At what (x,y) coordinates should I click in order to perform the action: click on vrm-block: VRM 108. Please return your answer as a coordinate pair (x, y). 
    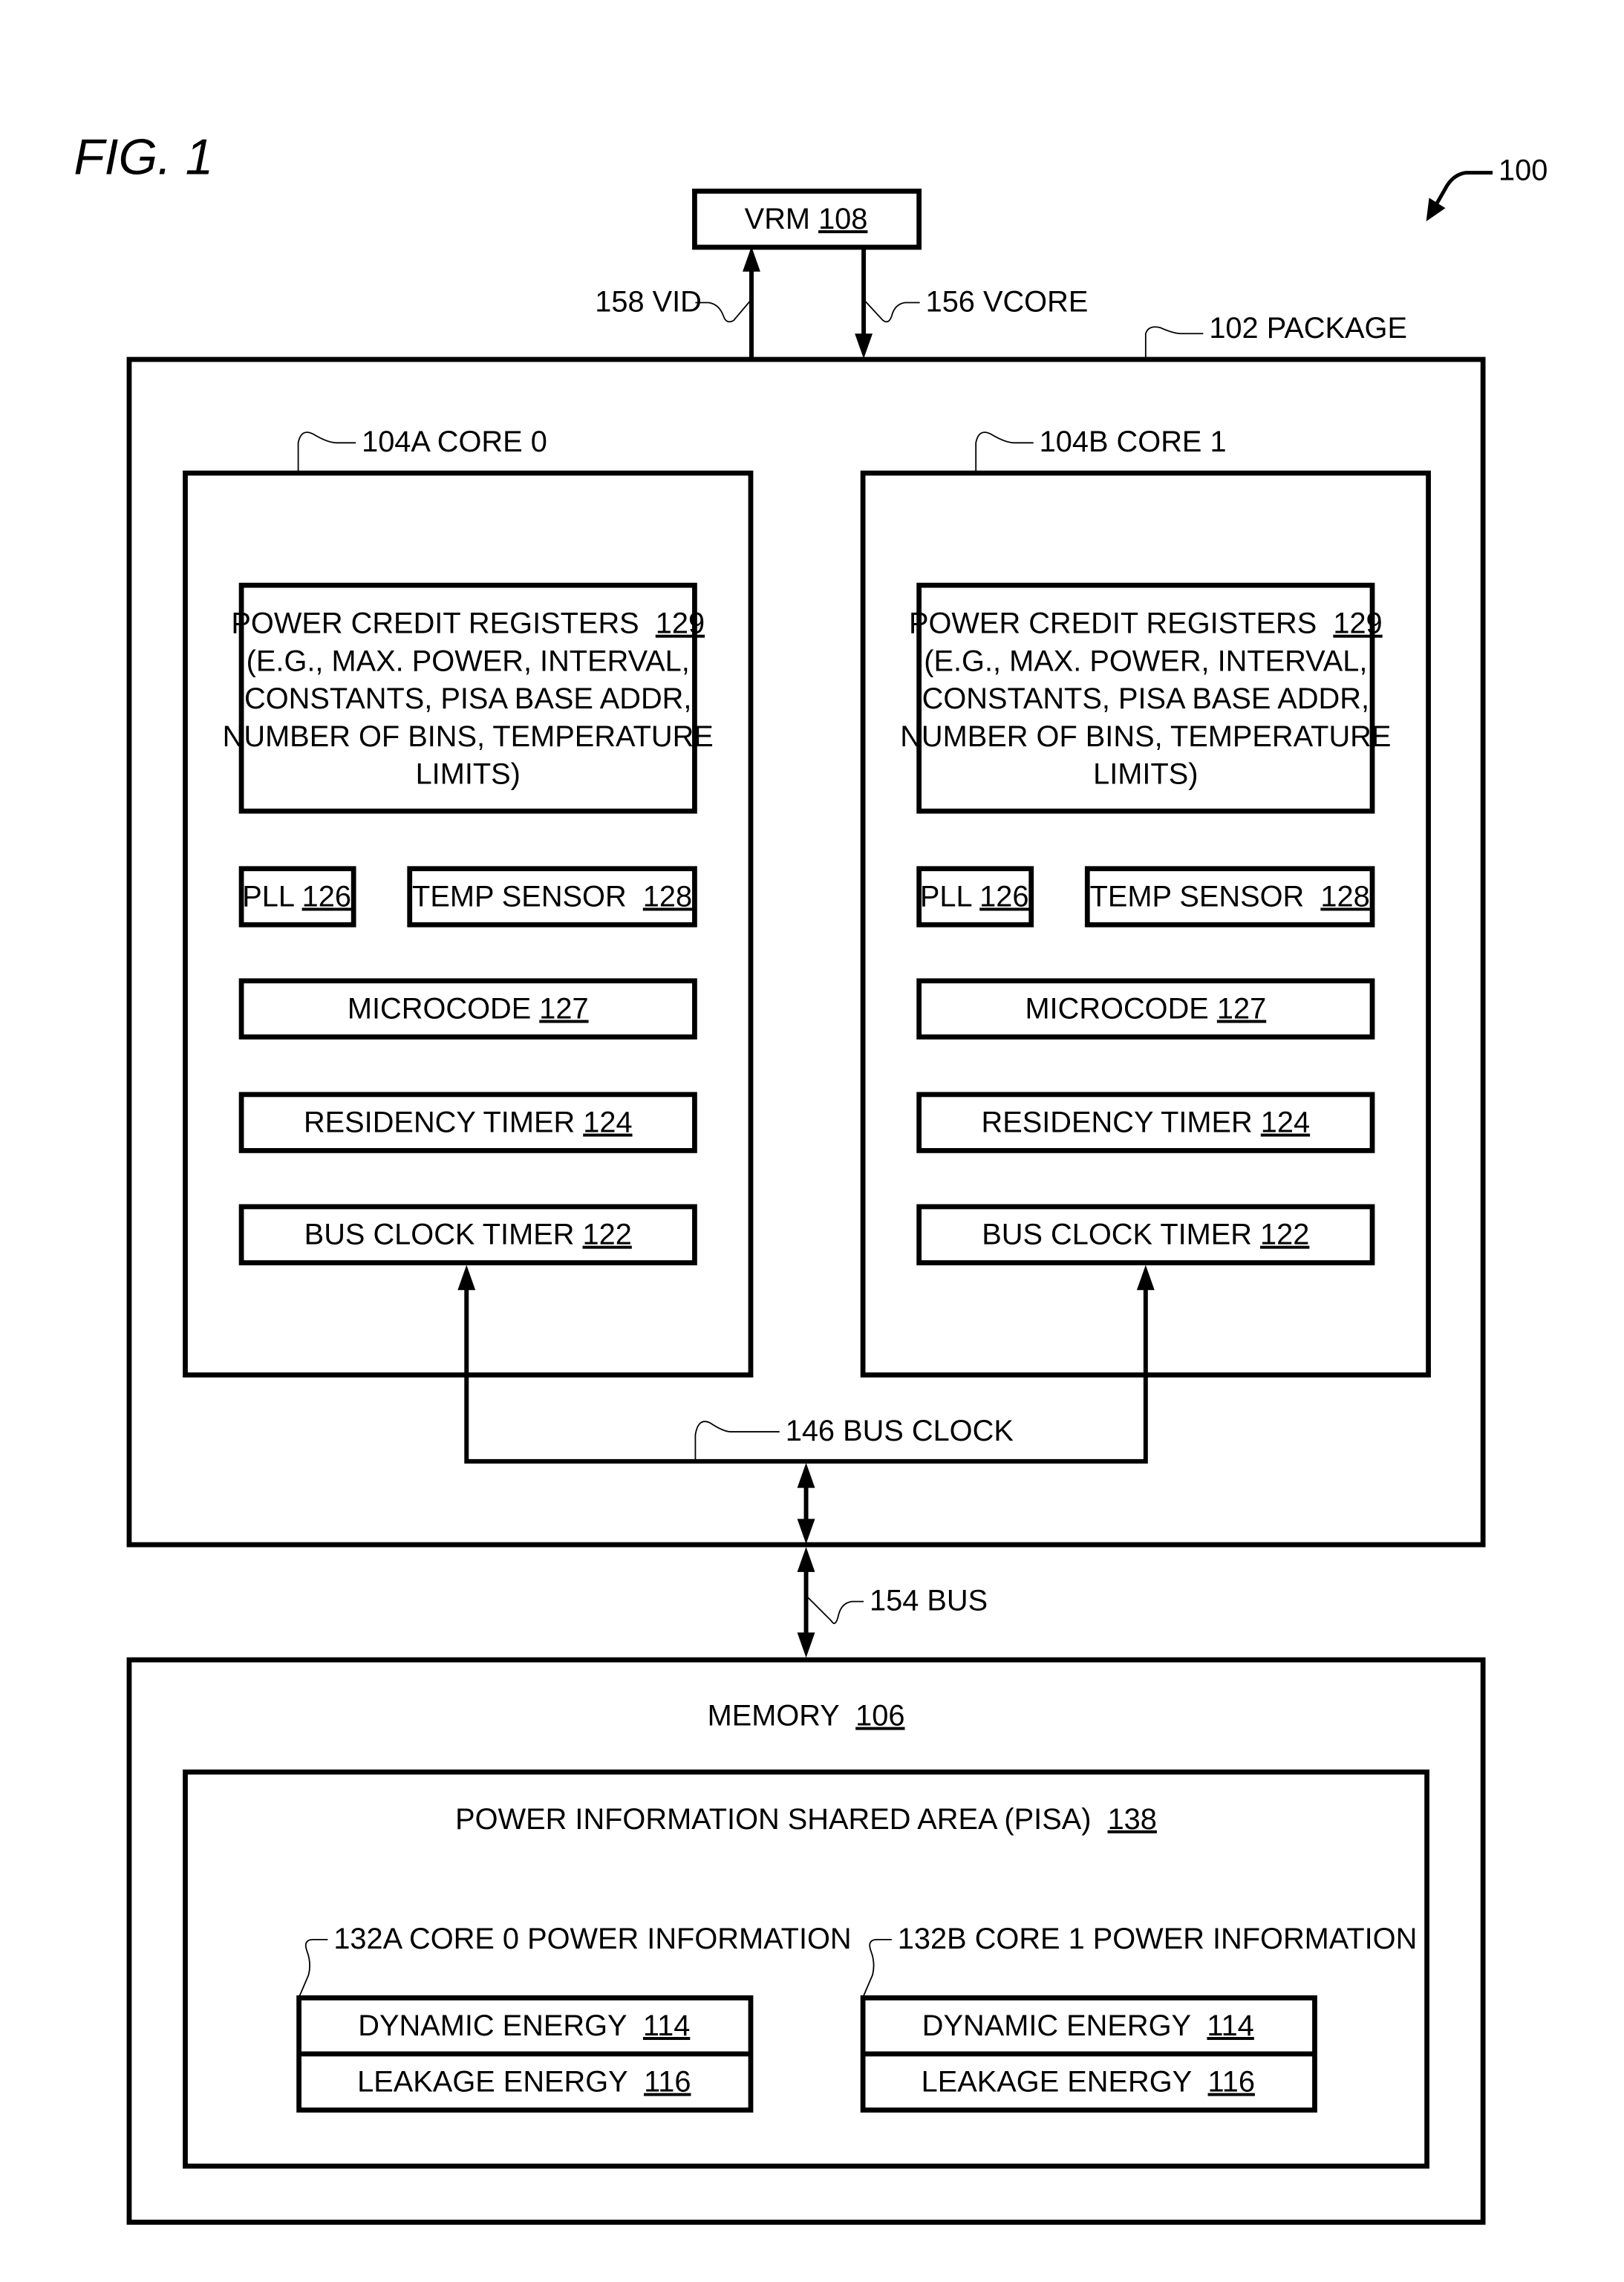
    Looking at the image, I should click on (807, 219).